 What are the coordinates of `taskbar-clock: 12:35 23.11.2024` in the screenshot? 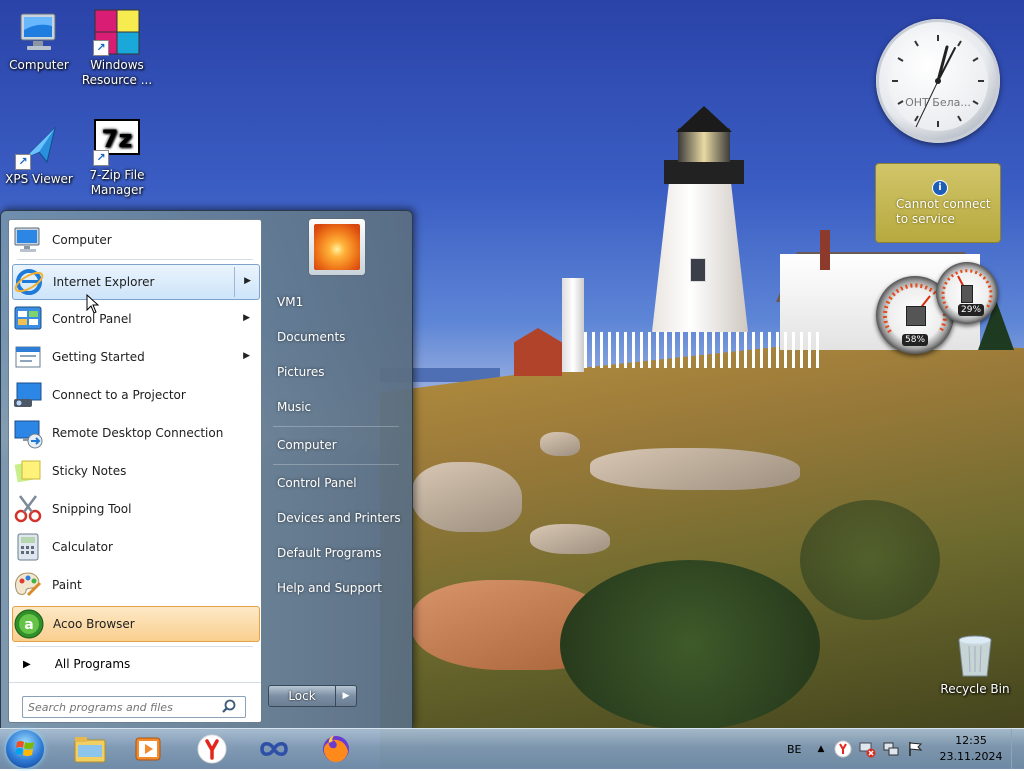 It's located at (971, 749).